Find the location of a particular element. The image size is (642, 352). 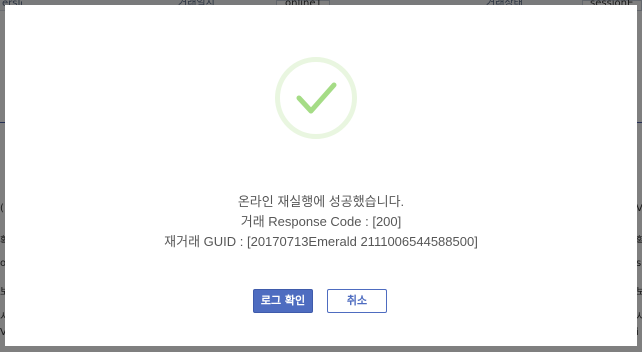

checkmark-icon is located at coordinates (316, 98).